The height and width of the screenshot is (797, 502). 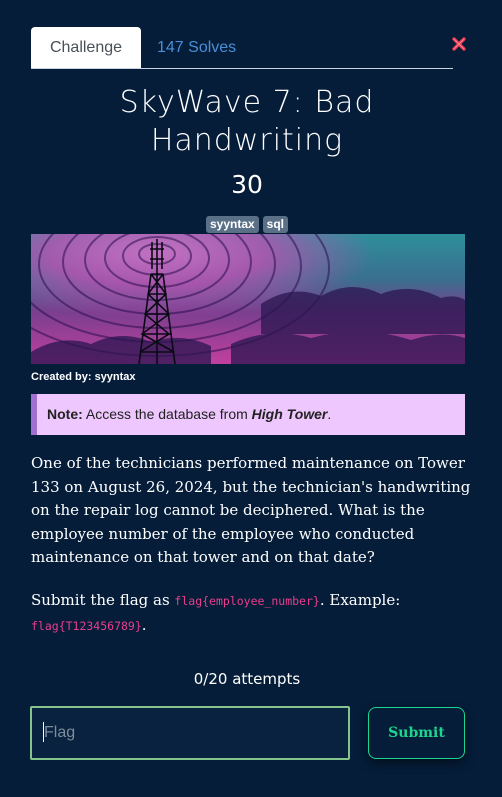 What do you see at coordinates (190, 733) in the screenshot?
I see `flag-input` at bounding box center [190, 733].